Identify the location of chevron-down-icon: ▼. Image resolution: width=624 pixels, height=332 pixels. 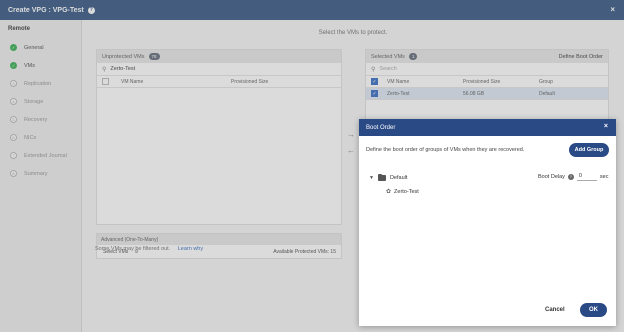
(371, 178).